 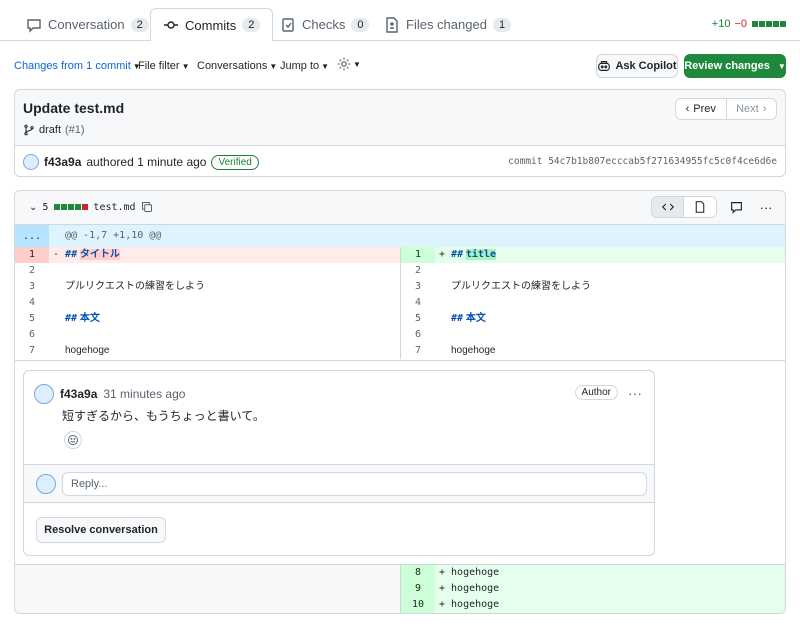 I want to click on diff-row: 5 ## 本文 5 ## 本文, so click(x=400, y=319).